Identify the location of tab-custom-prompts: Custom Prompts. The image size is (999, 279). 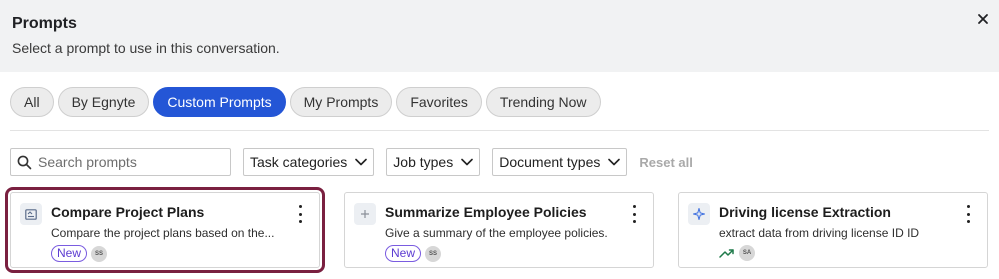
(219, 102).